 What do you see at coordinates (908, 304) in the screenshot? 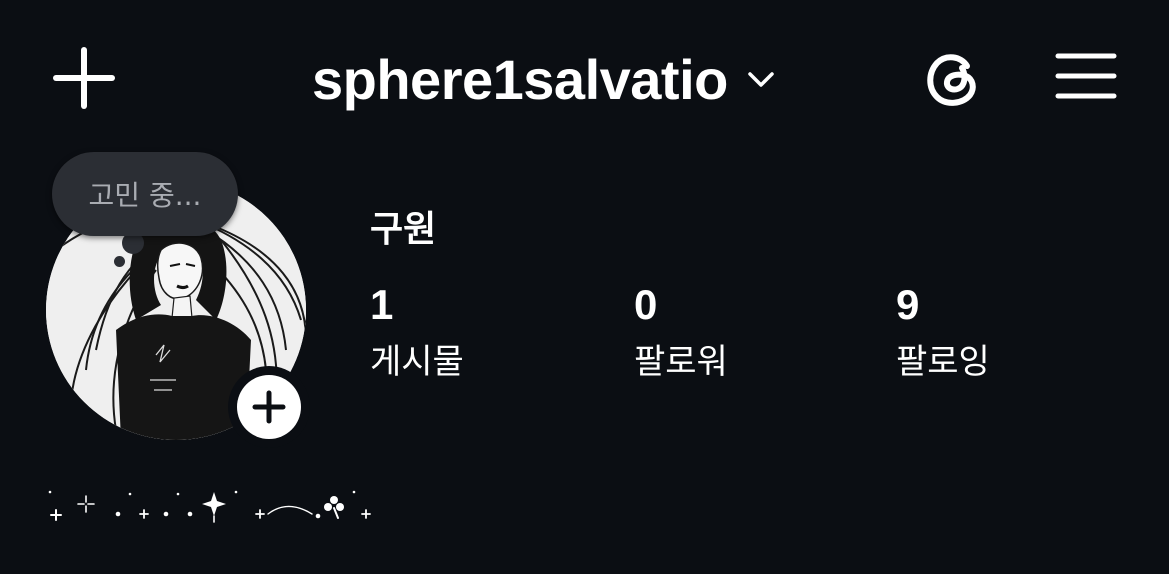
I see `stat-following-value: 9` at bounding box center [908, 304].